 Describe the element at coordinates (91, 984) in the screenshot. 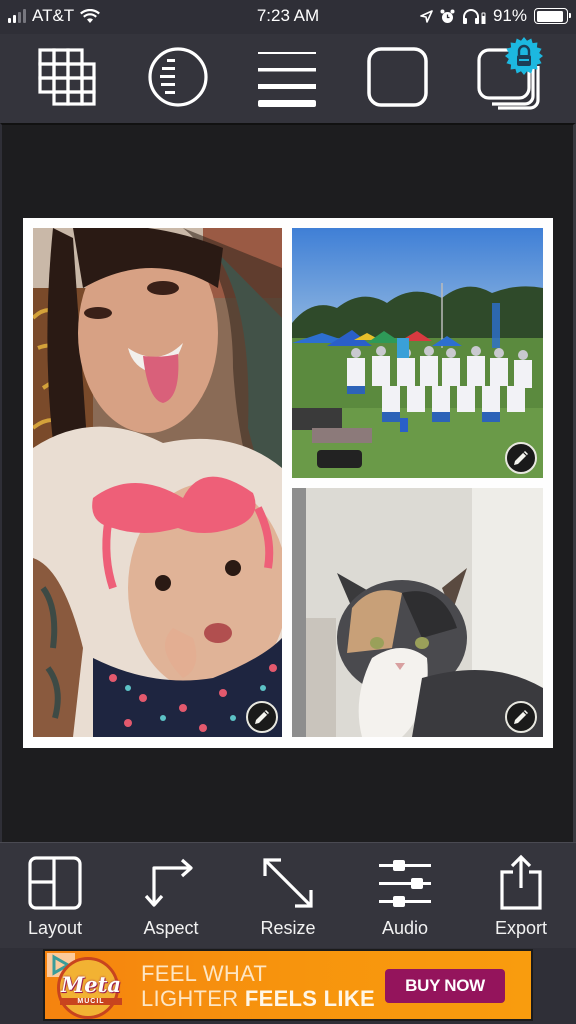

I see `ad-brand-name: Meta` at that location.